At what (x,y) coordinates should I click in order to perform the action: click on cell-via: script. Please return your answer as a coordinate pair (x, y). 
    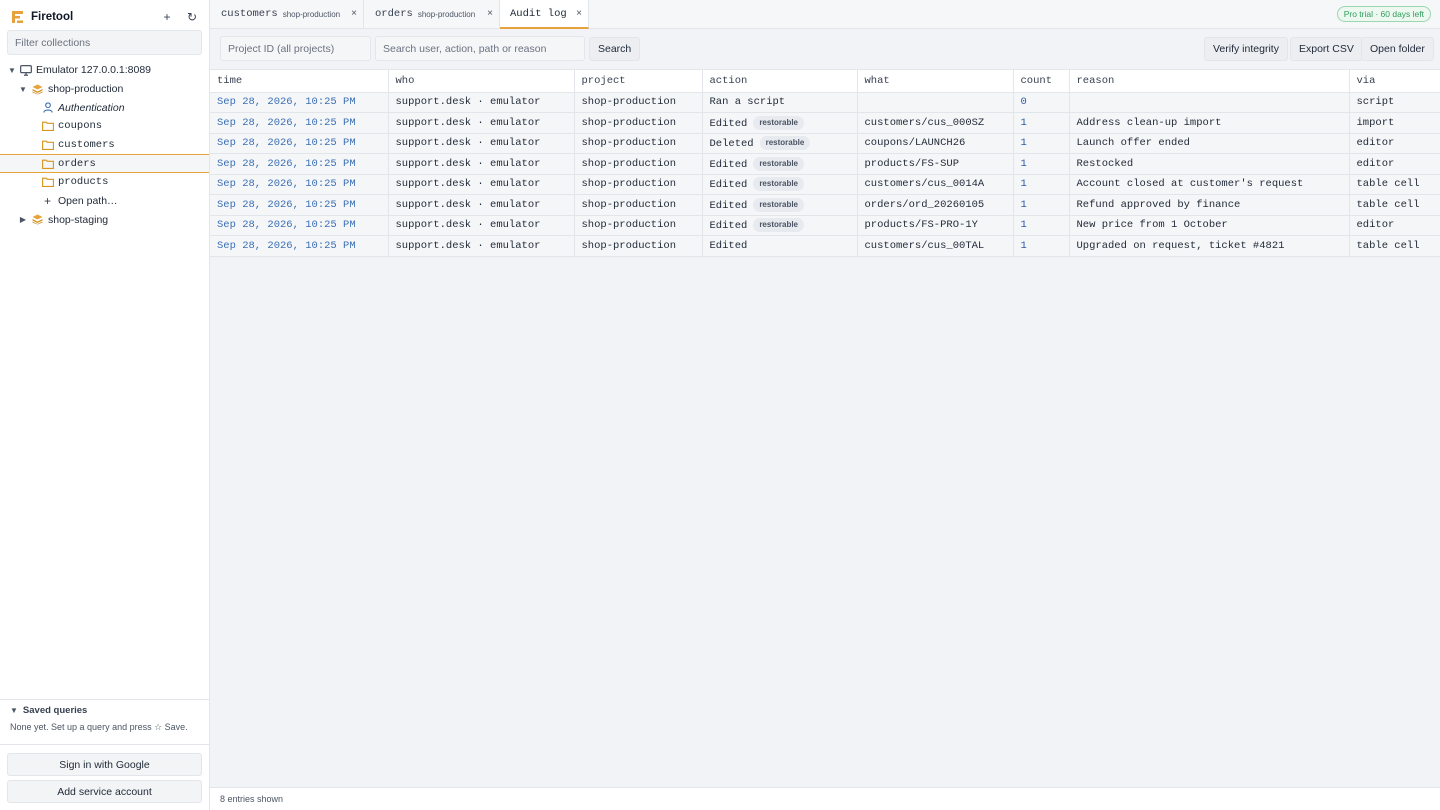
    Looking at the image, I should click on (1394, 102).